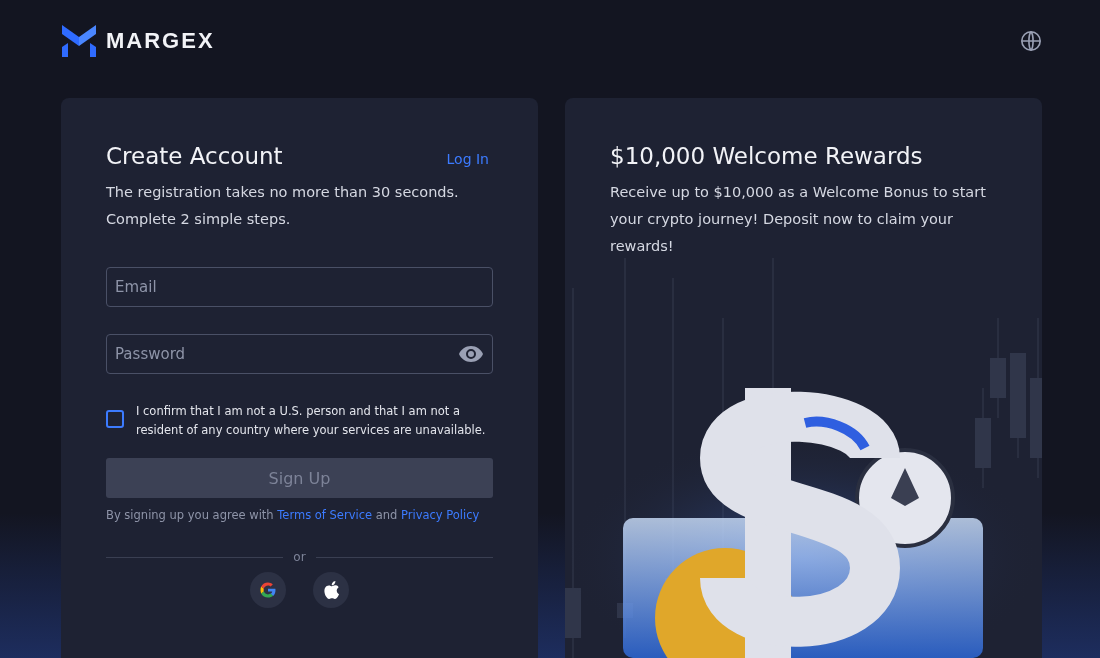  Describe the element at coordinates (194, 156) in the screenshot. I see `form-title: Create Account` at that location.